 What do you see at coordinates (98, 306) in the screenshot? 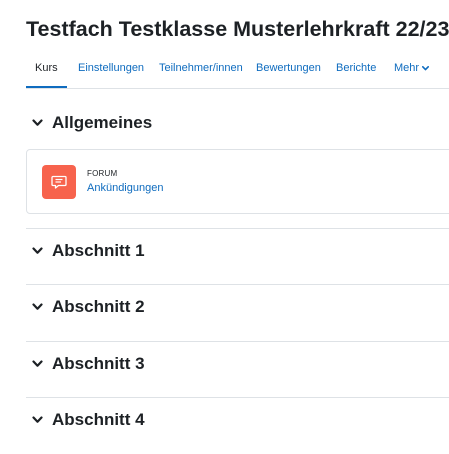
I see `section-title: Abschnitt 2` at bounding box center [98, 306].